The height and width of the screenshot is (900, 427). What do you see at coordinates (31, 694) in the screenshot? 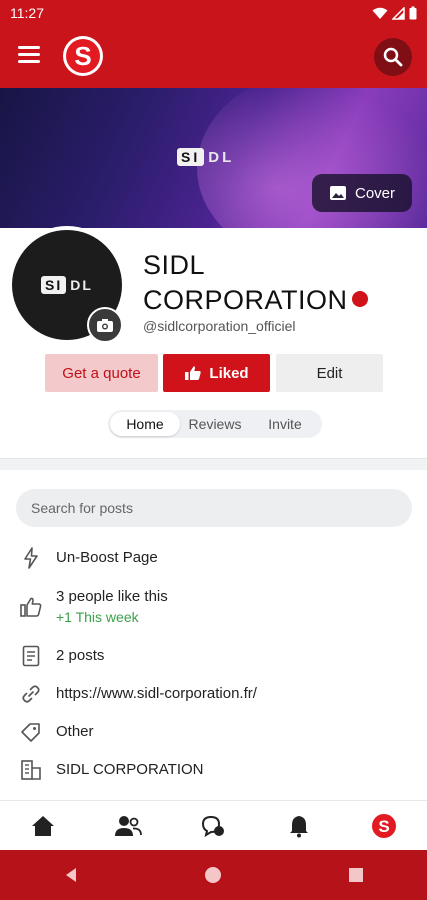
I see `link-icon` at bounding box center [31, 694].